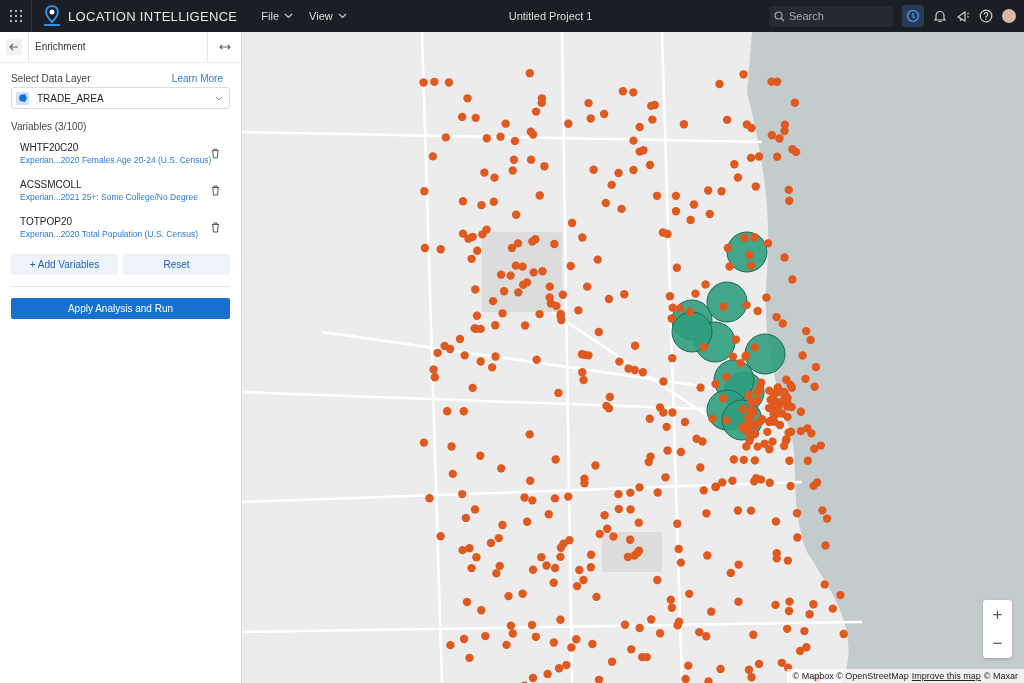 The image size is (1024, 683). I want to click on improve-map-link: Improve this map, so click(946, 676).